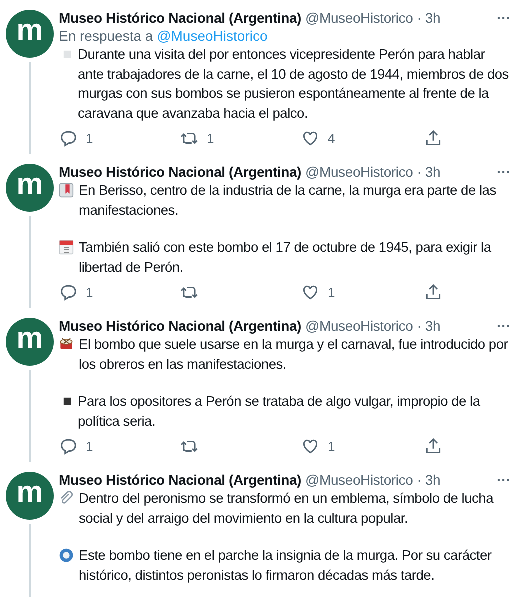 This screenshot has height=603, width=519. What do you see at coordinates (294, 84) in the screenshot?
I see `tweet-text: Durante una visita del por entonces vicepresidente Perón para hablar ante trabajadores de la carne, el 10 de agosto de 1944, miembros de dos murgas con sus bombos se pusieron espontáneamente al frente de la caravana que avanzaba hacia el palco.` at bounding box center [294, 84].